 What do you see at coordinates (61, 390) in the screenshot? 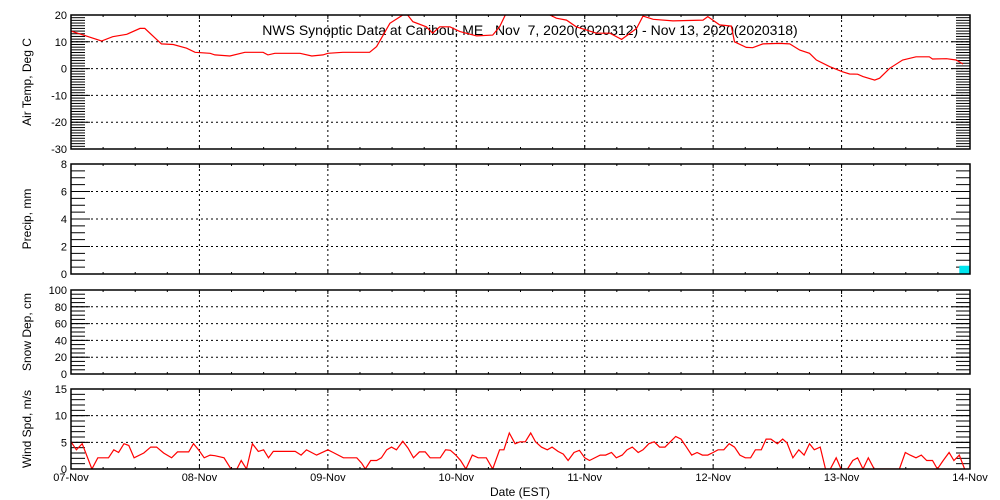
I see `y-tick-label: 15` at bounding box center [61, 390].